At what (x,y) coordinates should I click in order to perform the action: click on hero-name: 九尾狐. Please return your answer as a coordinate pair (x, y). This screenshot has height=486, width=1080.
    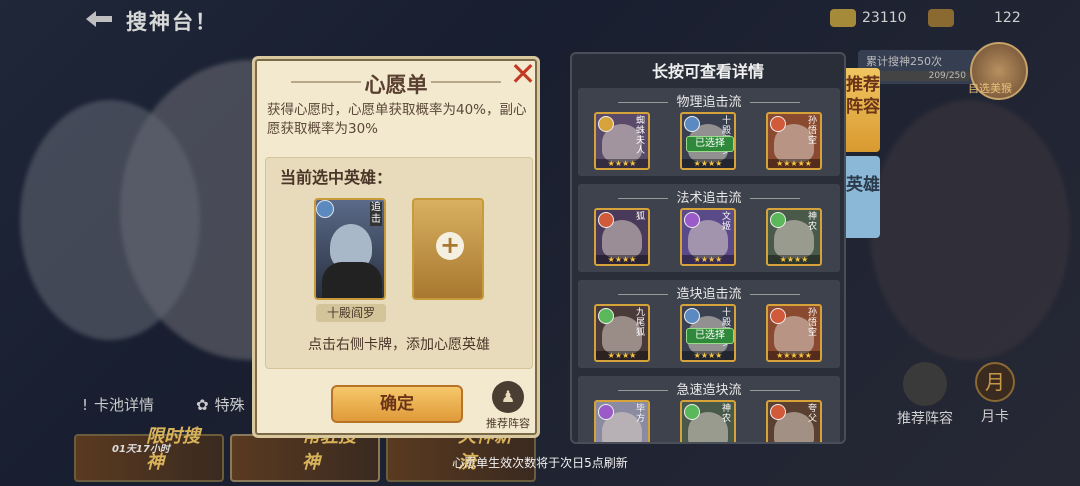
    Looking at the image, I should click on (640, 323).